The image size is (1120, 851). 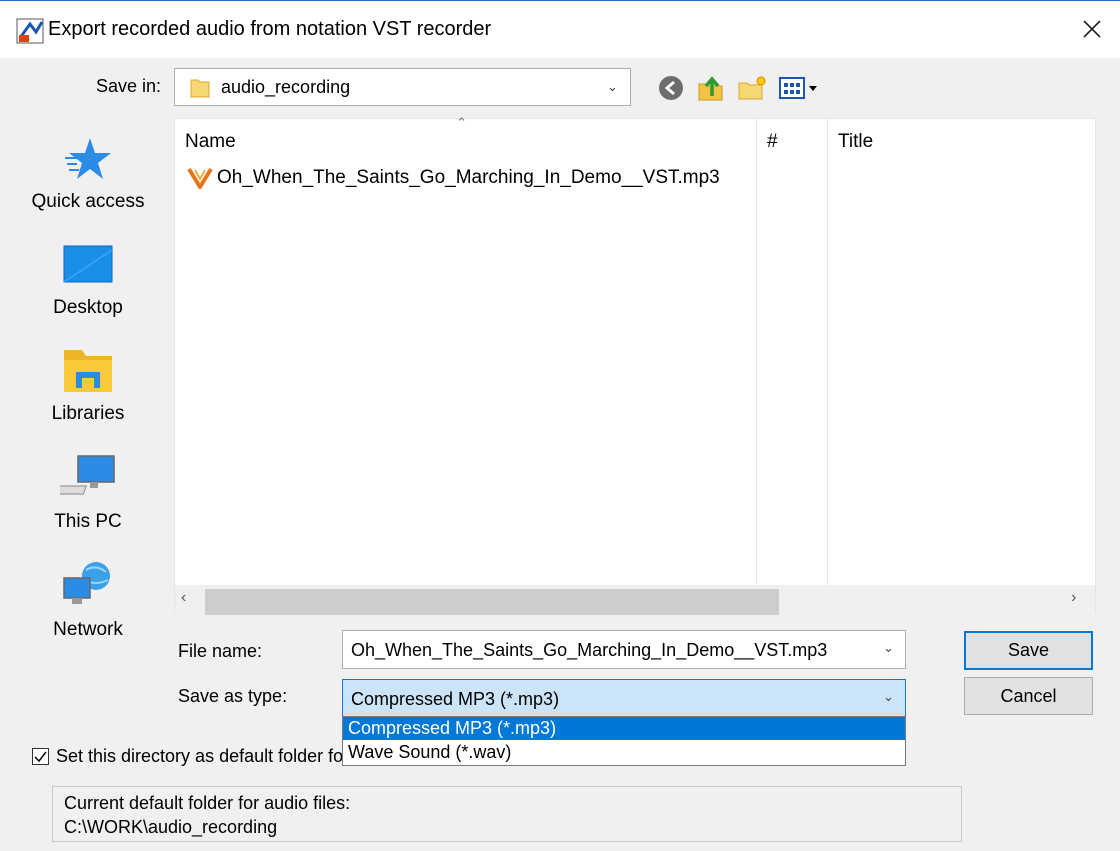 I want to click on place-label: Desktop, so click(x=88, y=307).